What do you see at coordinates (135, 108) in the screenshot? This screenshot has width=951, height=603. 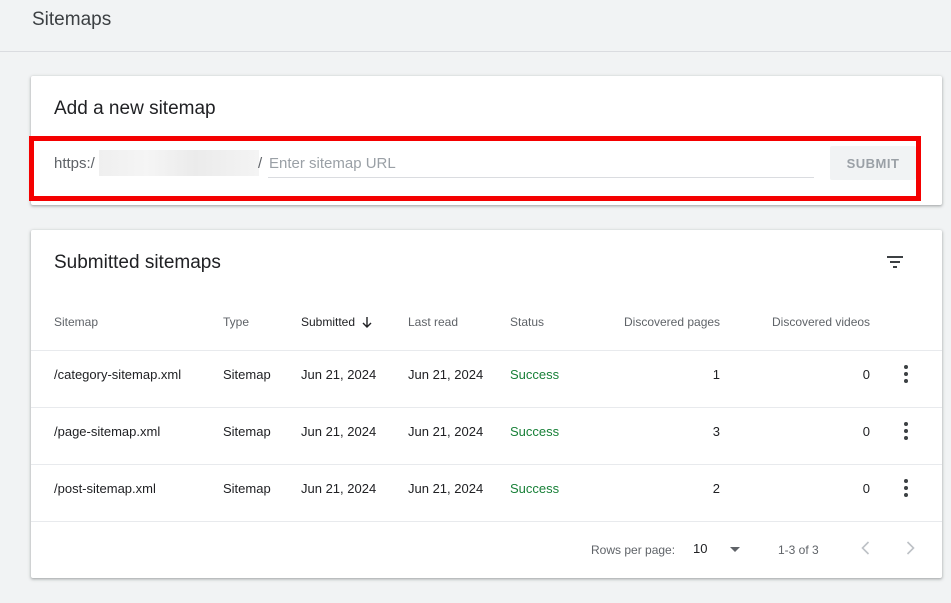 I see `add-sitemap-title: Add a new sitemap` at bounding box center [135, 108].